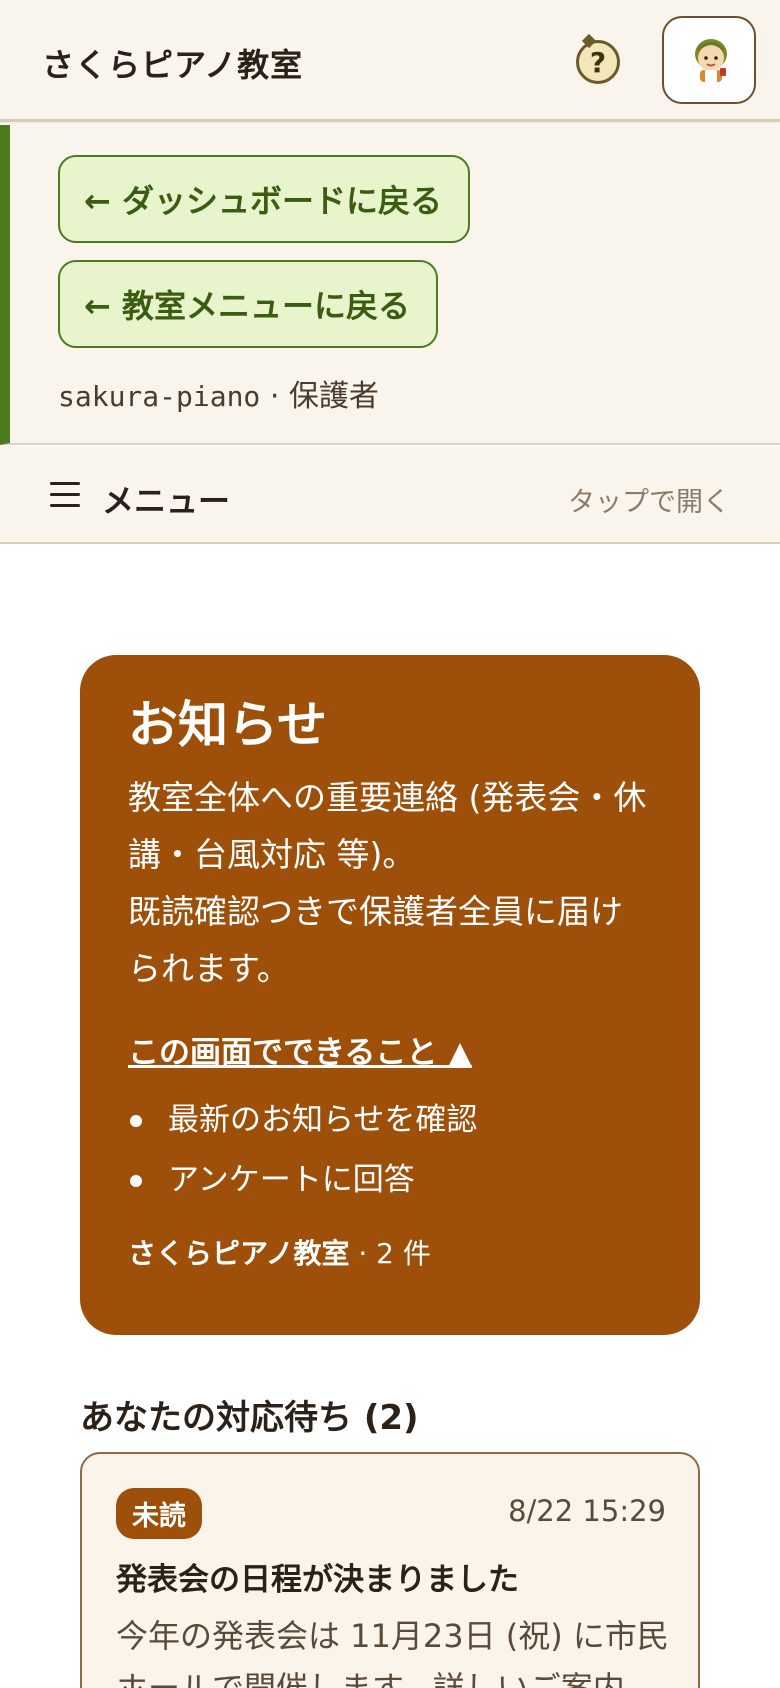 The width and height of the screenshot is (780, 1688). Describe the element at coordinates (300, 1049) in the screenshot. I see `capabilities-toggle-link: この画面でできること ▲` at that location.